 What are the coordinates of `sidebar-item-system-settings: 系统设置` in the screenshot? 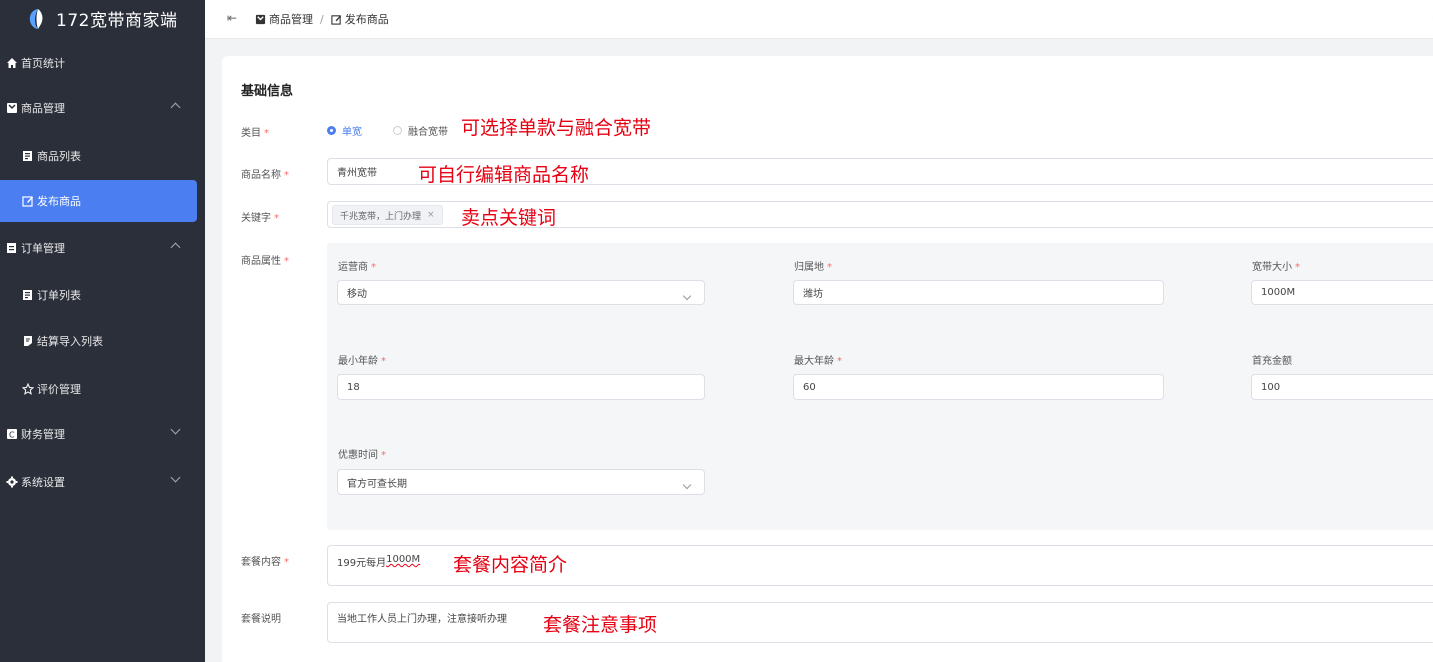 It's located at (102, 482).